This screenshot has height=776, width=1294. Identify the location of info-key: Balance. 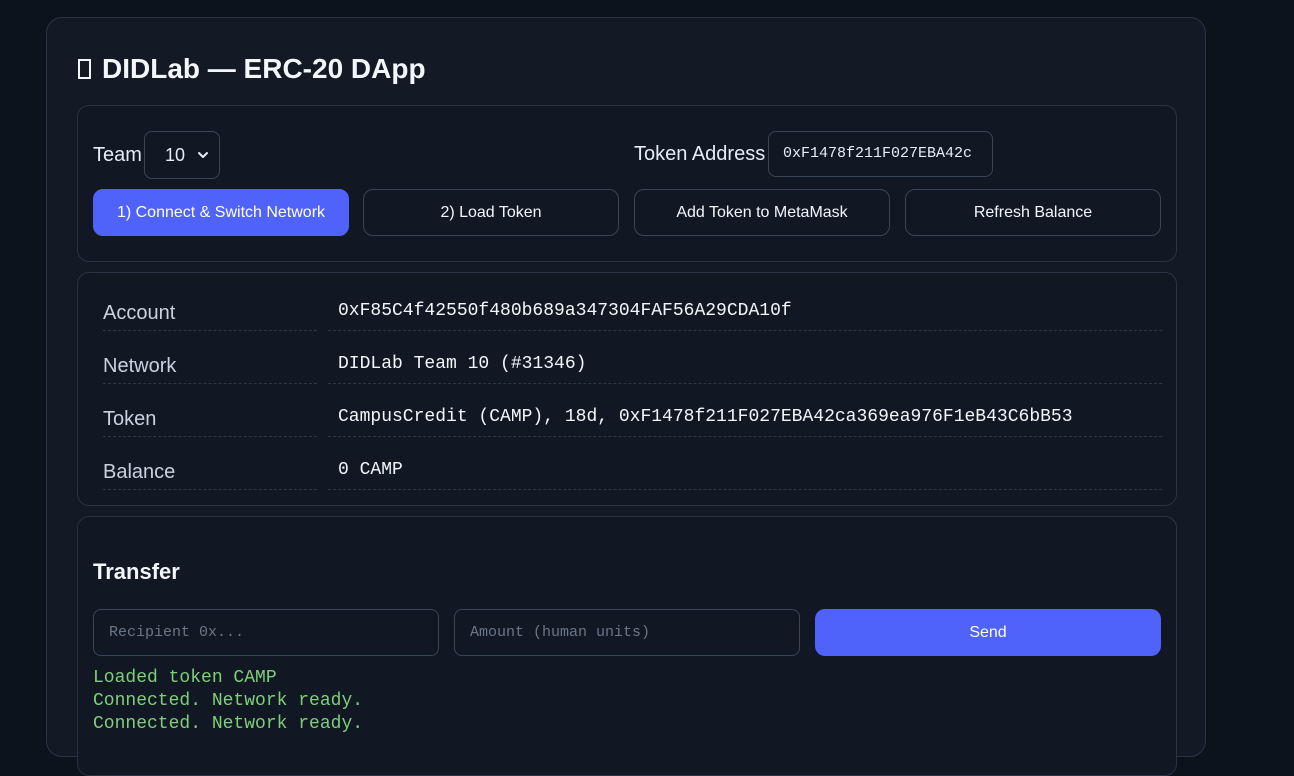
(210, 463).